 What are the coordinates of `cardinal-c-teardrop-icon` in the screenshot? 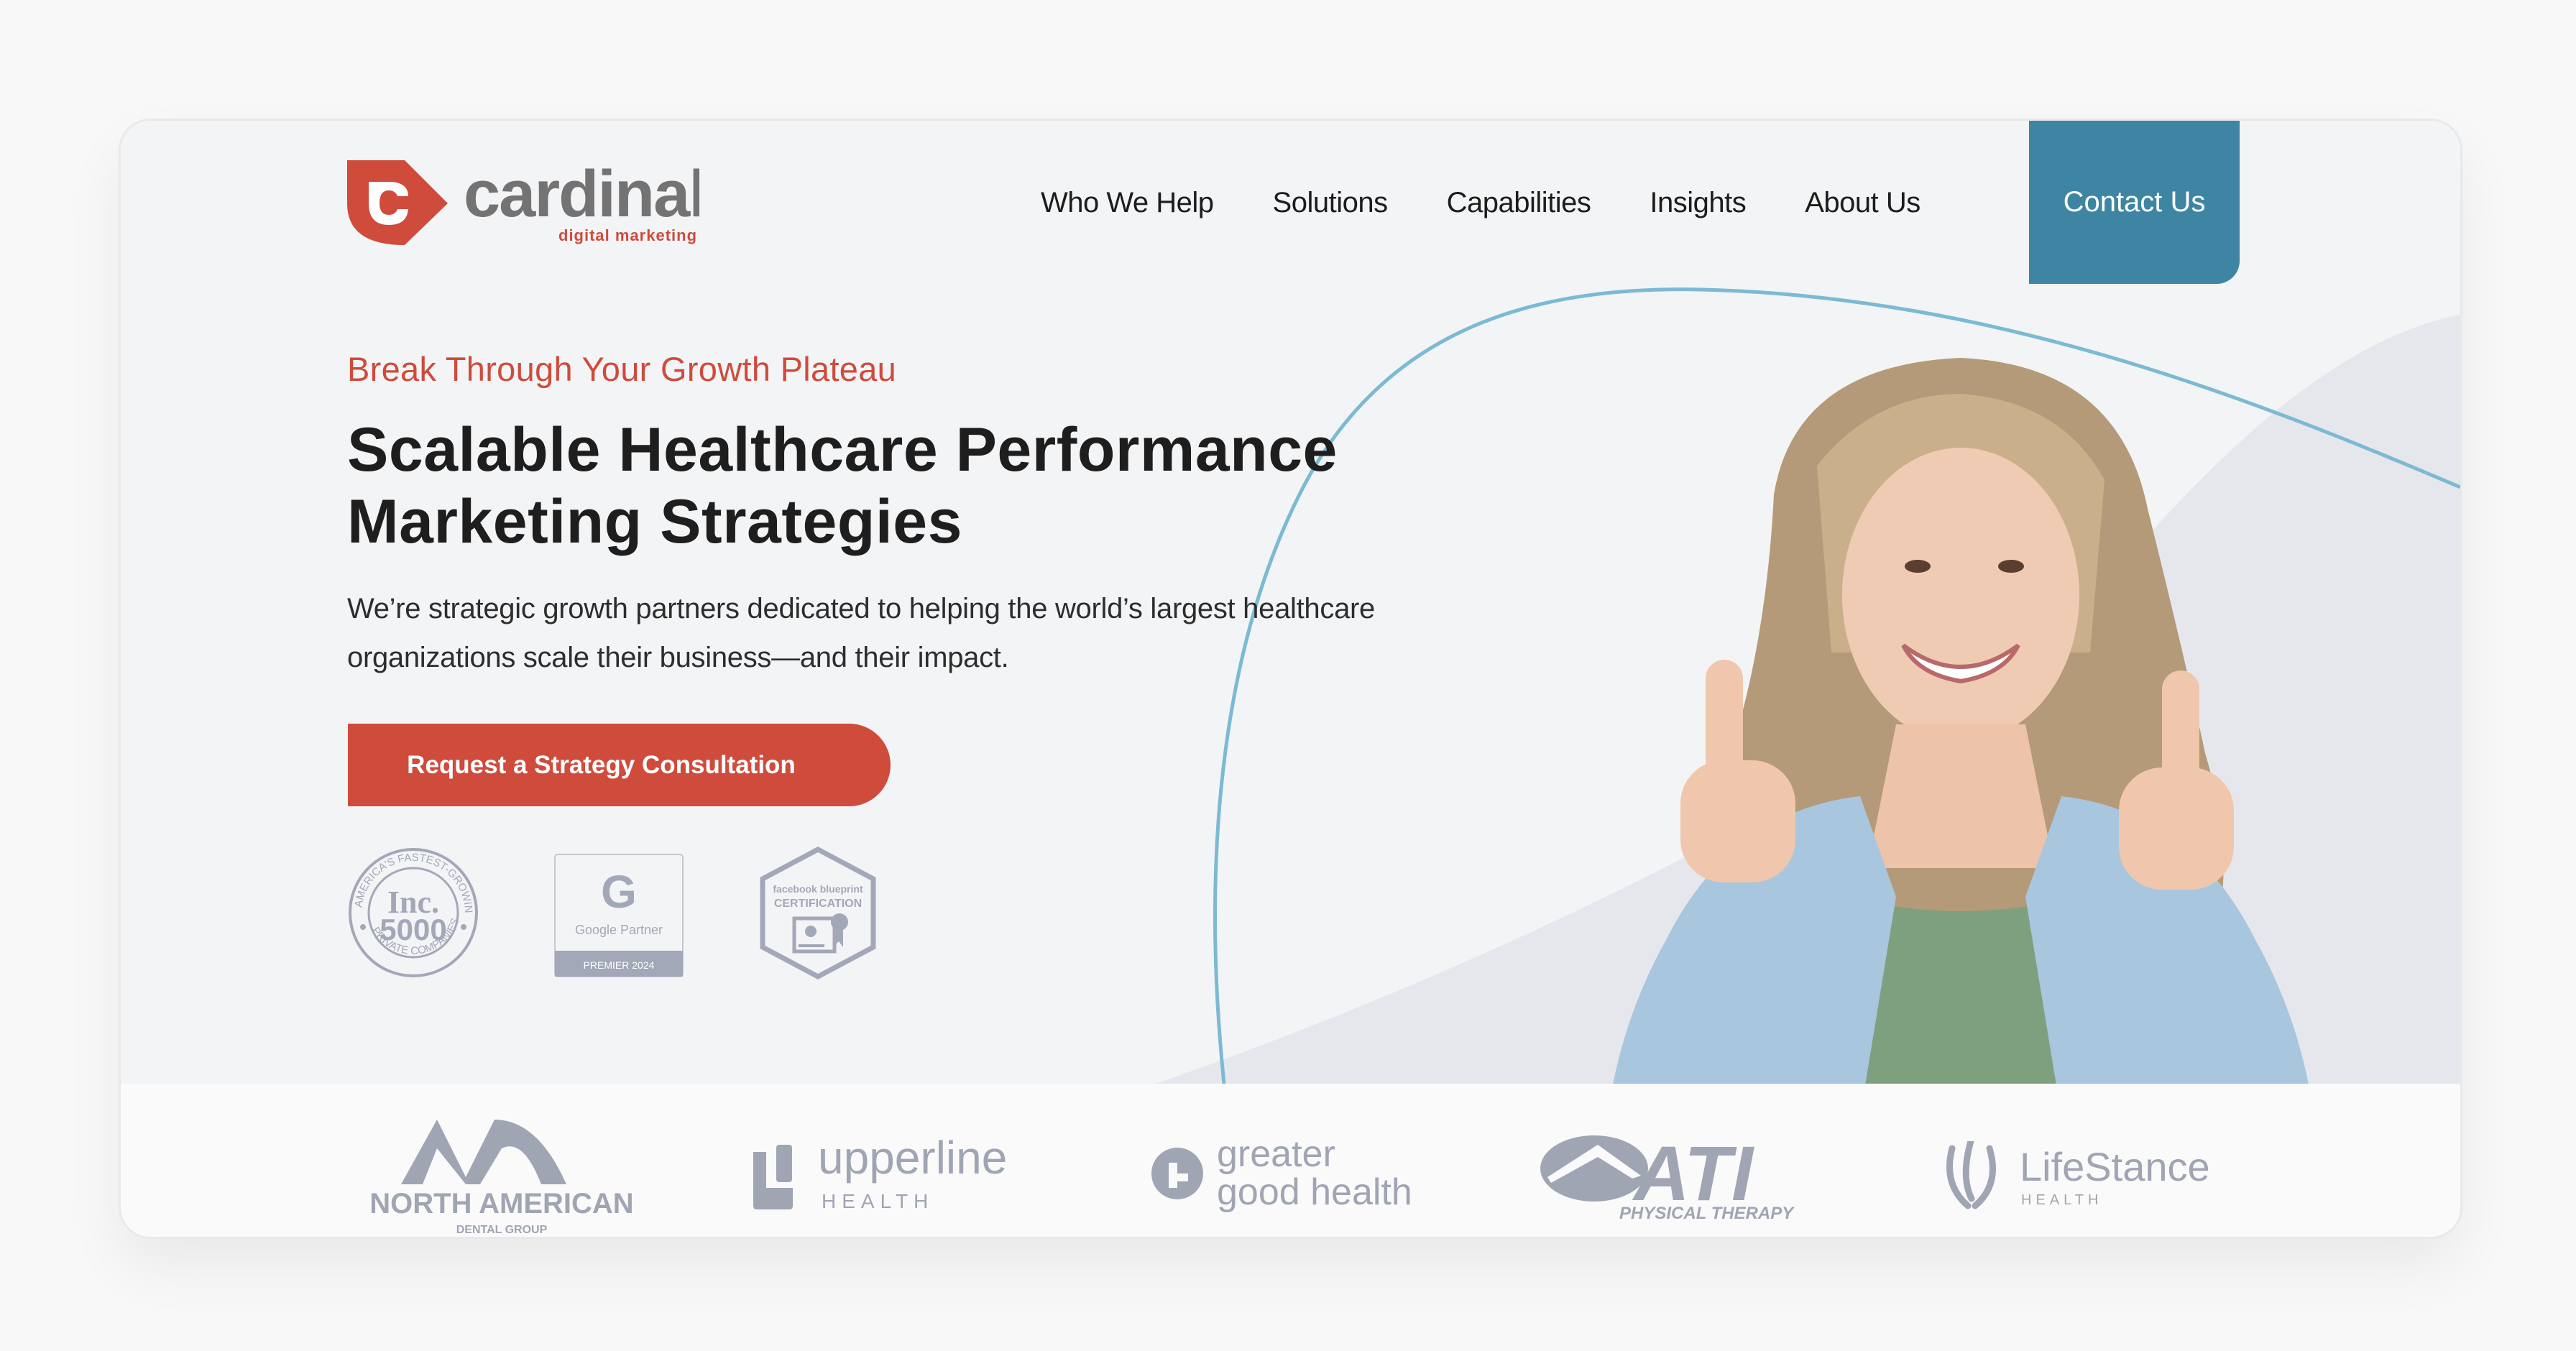 It's located at (397, 202).